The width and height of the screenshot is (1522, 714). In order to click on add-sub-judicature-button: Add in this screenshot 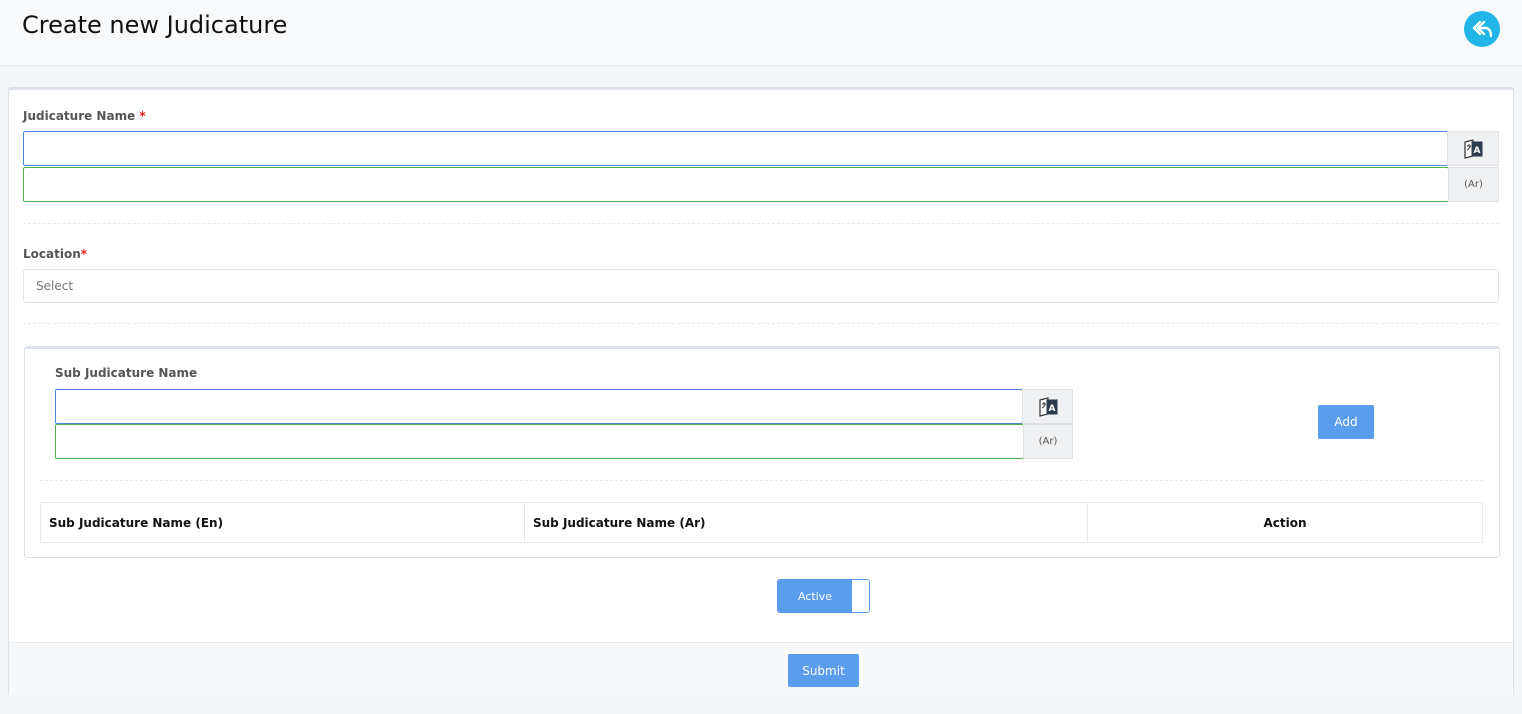, I will do `click(1346, 422)`.